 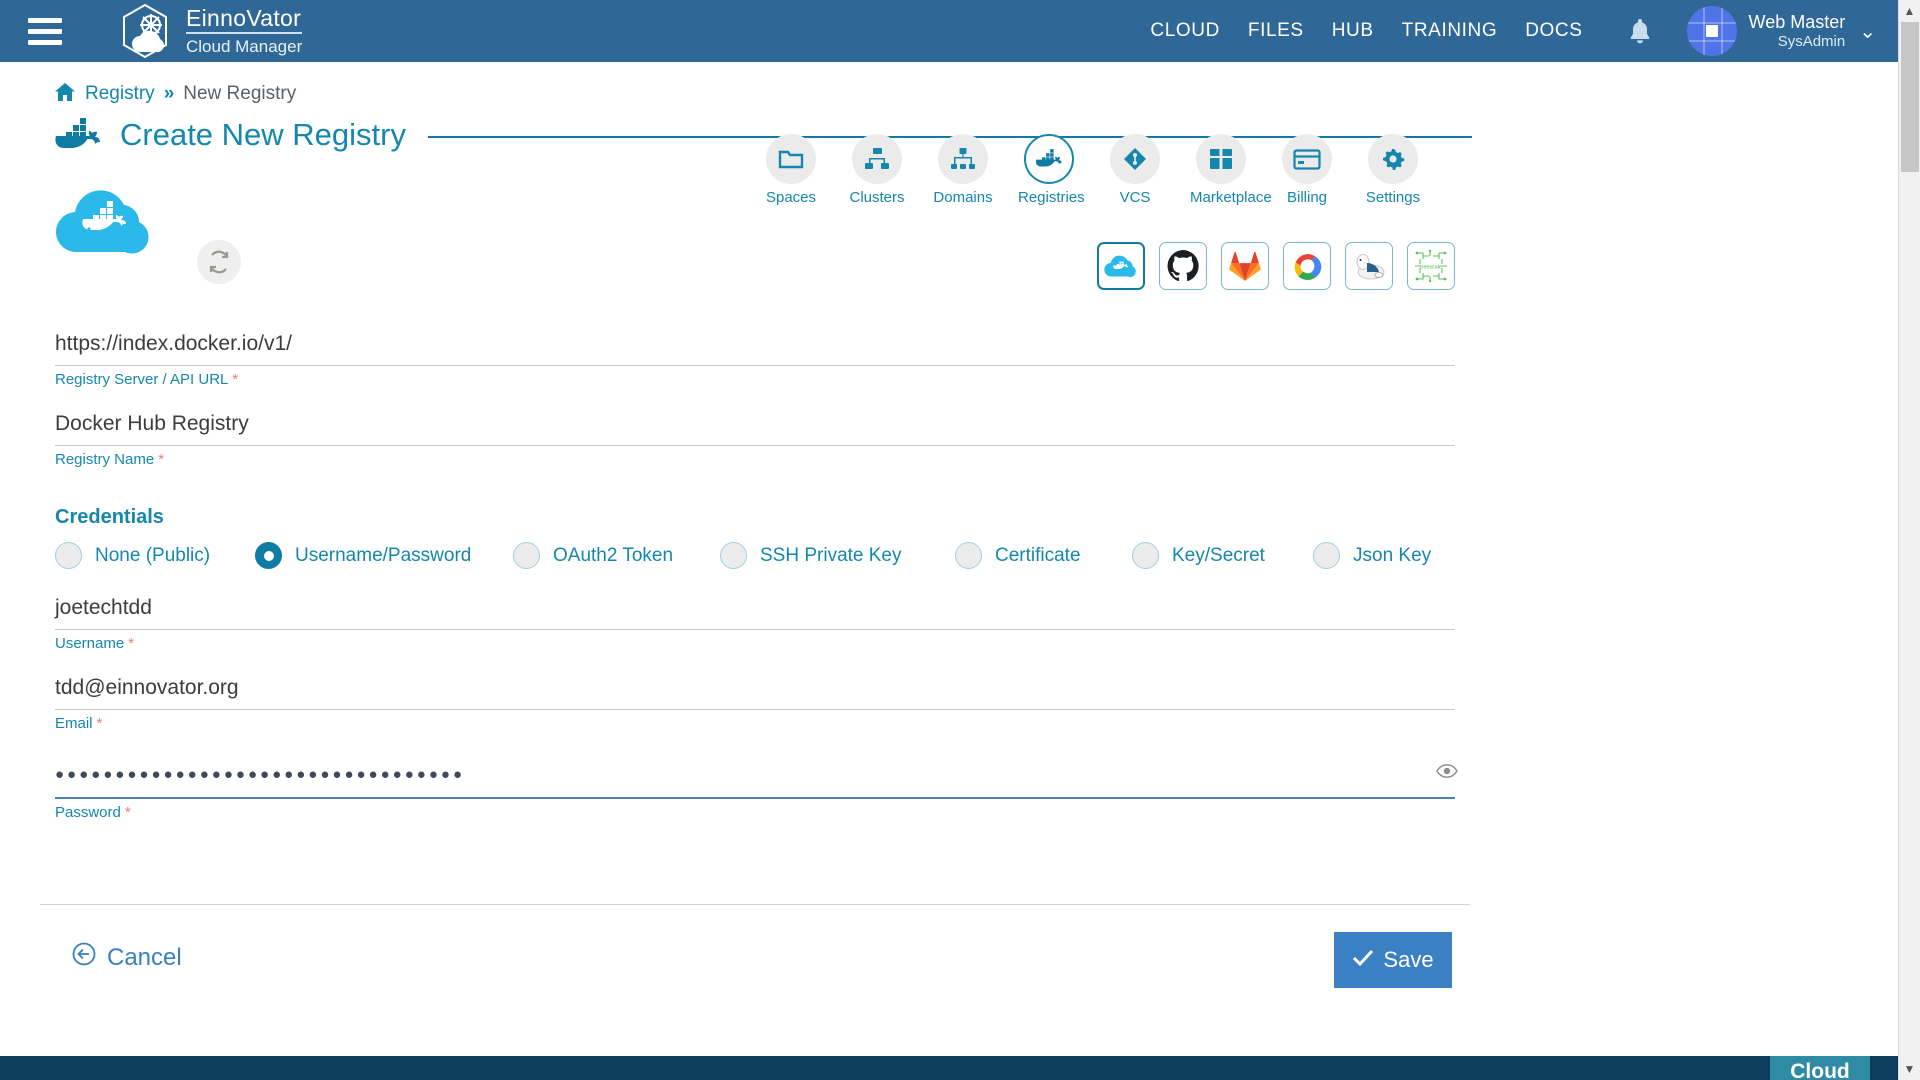 What do you see at coordinates (755, 781) in the screenshot?
I see `password-input: ●●●●●●●●●●●●●●●●●●●●●●●●●●●●●●●●●●` at bounding box center [755, 781].